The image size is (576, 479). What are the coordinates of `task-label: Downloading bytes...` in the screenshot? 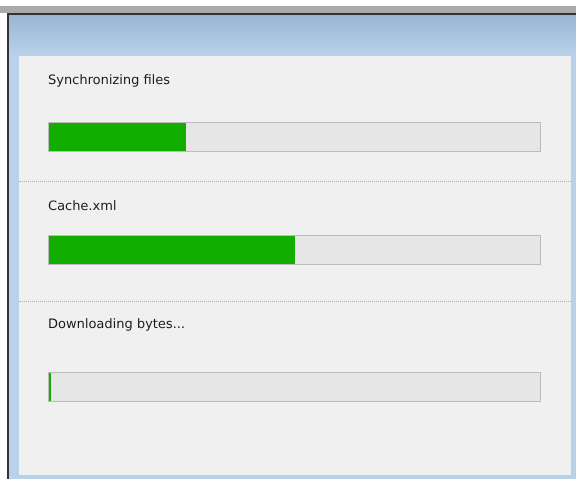 It's located at (117, 325).